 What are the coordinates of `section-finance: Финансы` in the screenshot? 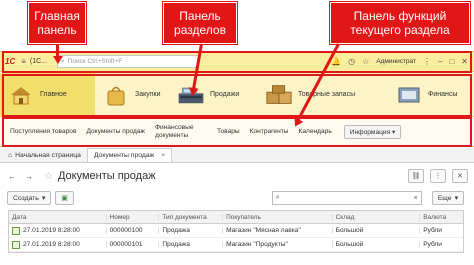 It's located at (428, 95).